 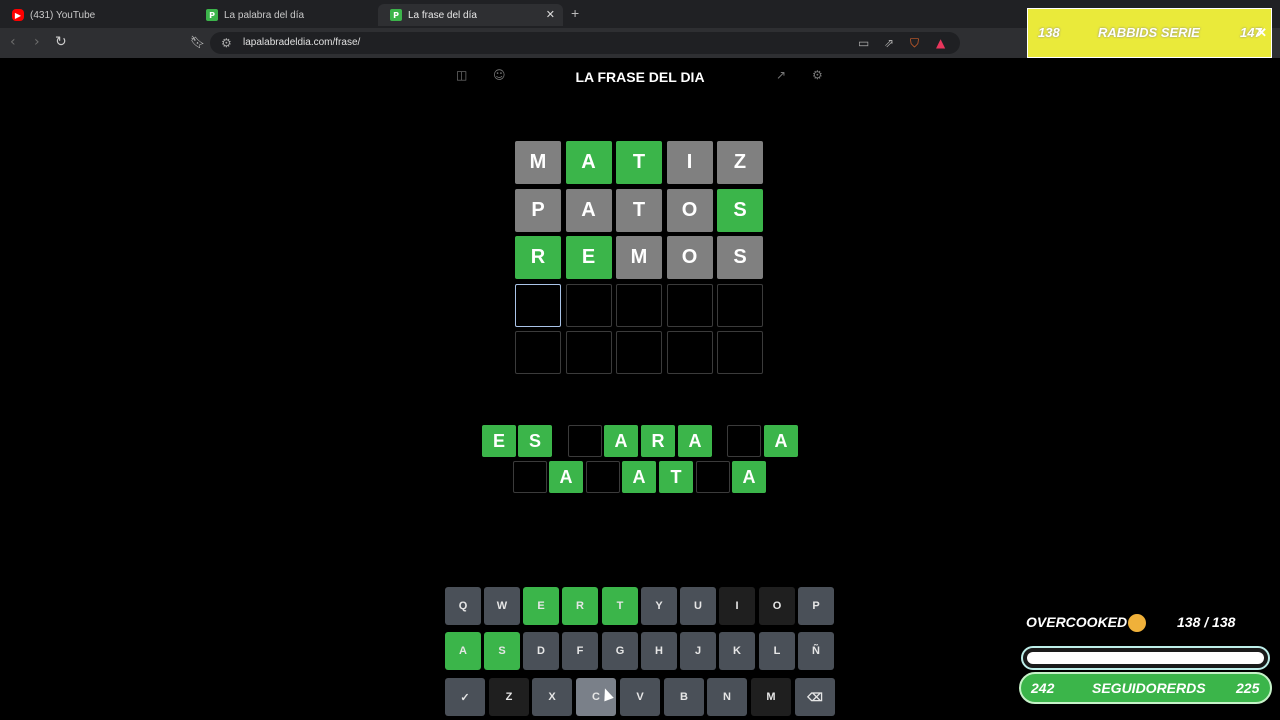 I want to click on key-e: E, so click(x=541, y=606).